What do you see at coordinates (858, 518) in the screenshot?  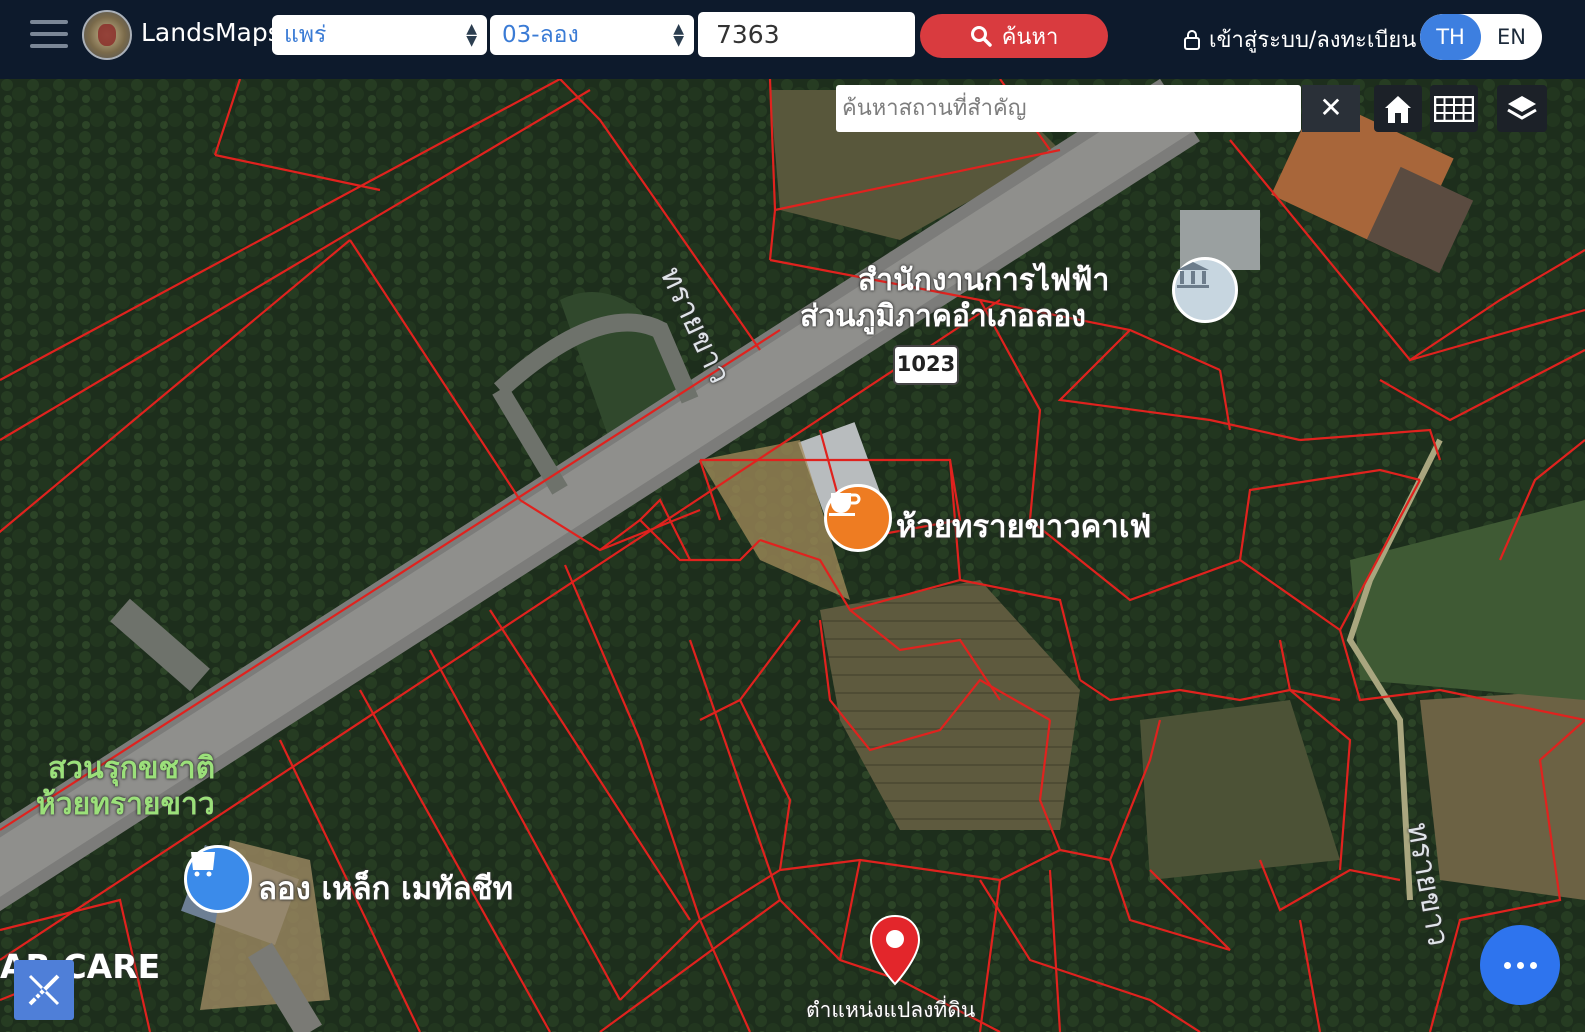 I see `cafe-poi-icon` at bounding box center [858, 518].